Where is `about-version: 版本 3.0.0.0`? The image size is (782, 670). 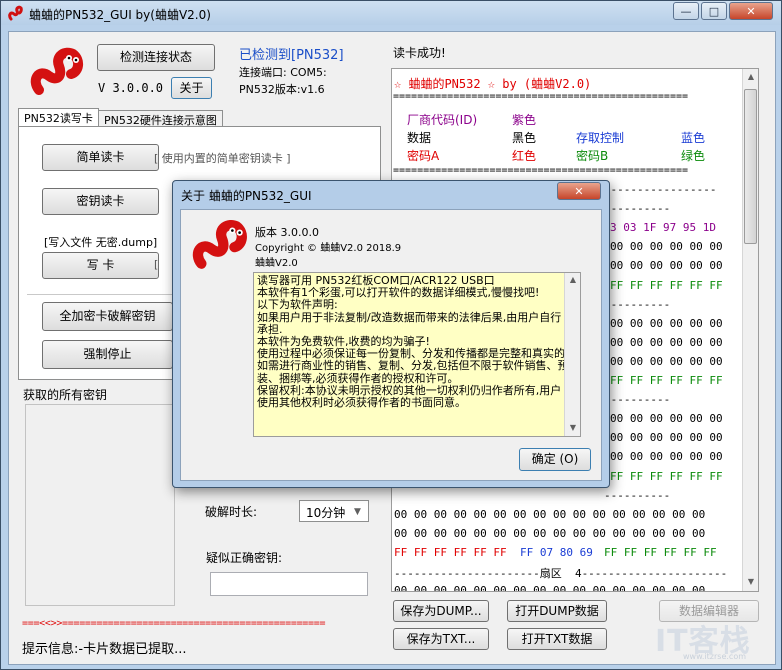 about-version: 版本 3.0.0.0 is located at coordinates (287, 232).